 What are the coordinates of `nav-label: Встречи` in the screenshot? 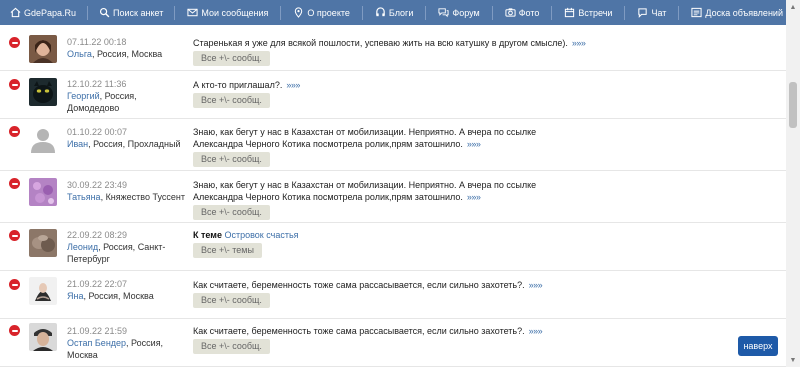 It's located at (595, 12).